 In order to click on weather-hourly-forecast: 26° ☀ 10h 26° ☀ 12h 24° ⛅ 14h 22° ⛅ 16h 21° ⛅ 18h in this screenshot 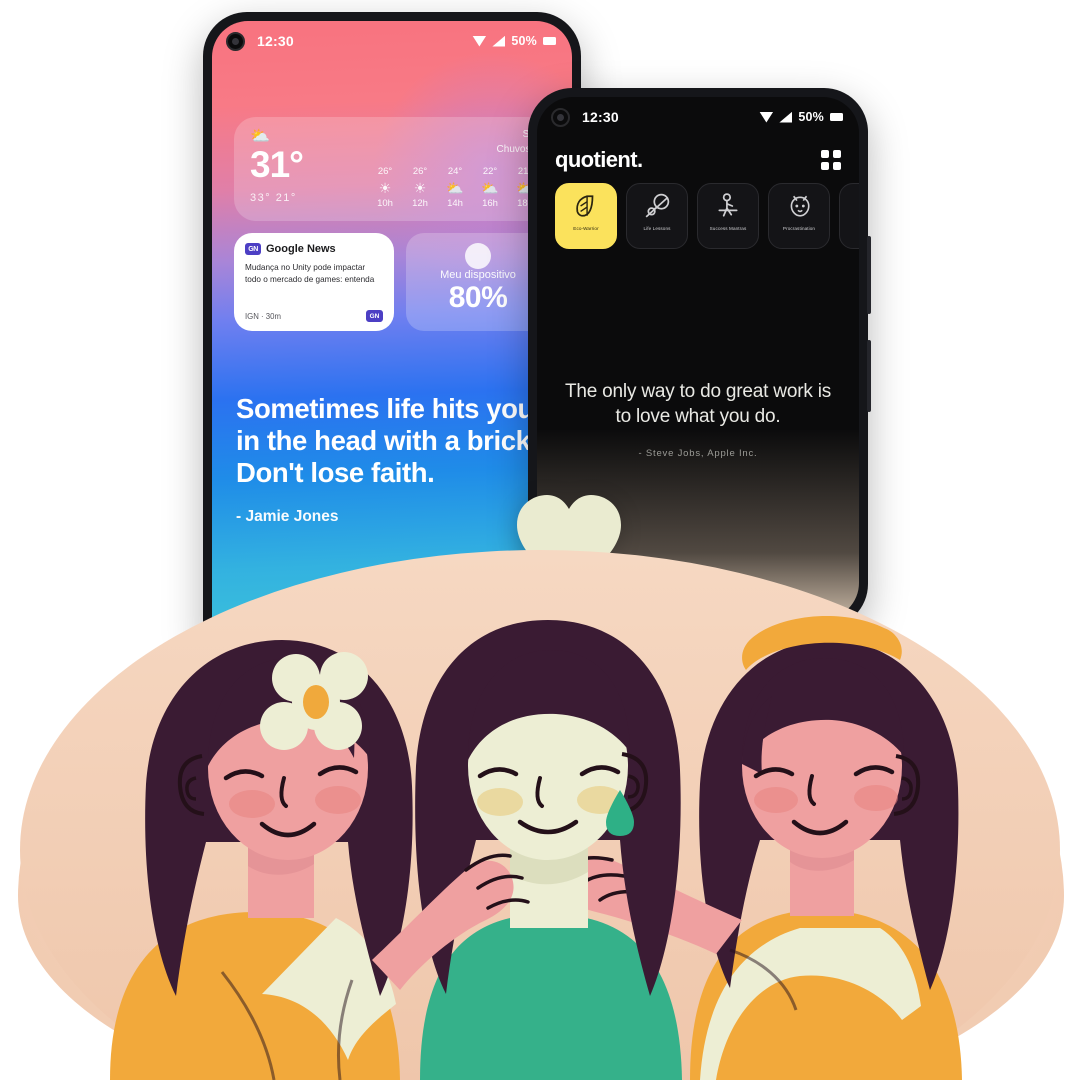, I will do `click(455, 187)`.